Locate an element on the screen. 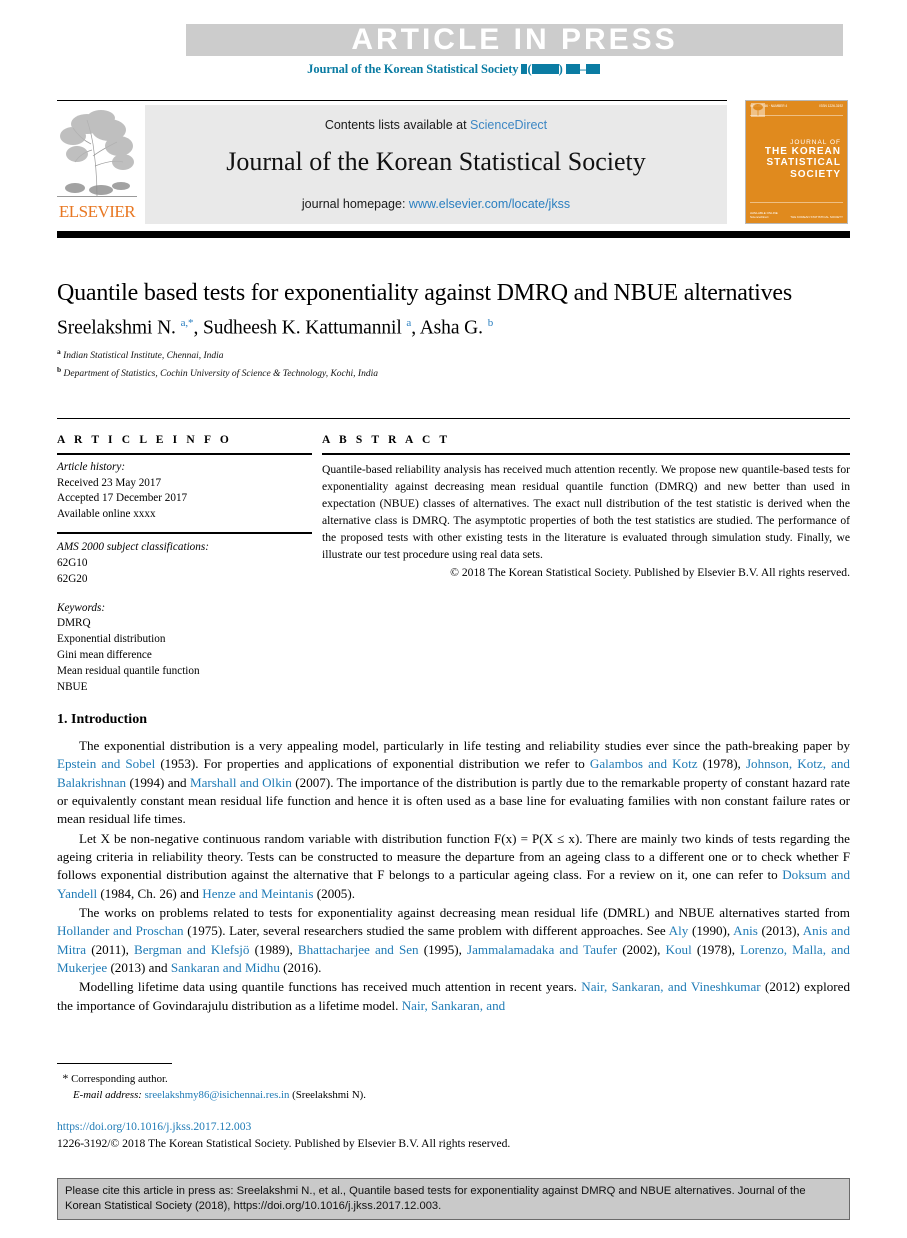 This screenshot has height=1238, width=907. sciencedirect-link: ScienceDirect is located at coordinates (508, 125).